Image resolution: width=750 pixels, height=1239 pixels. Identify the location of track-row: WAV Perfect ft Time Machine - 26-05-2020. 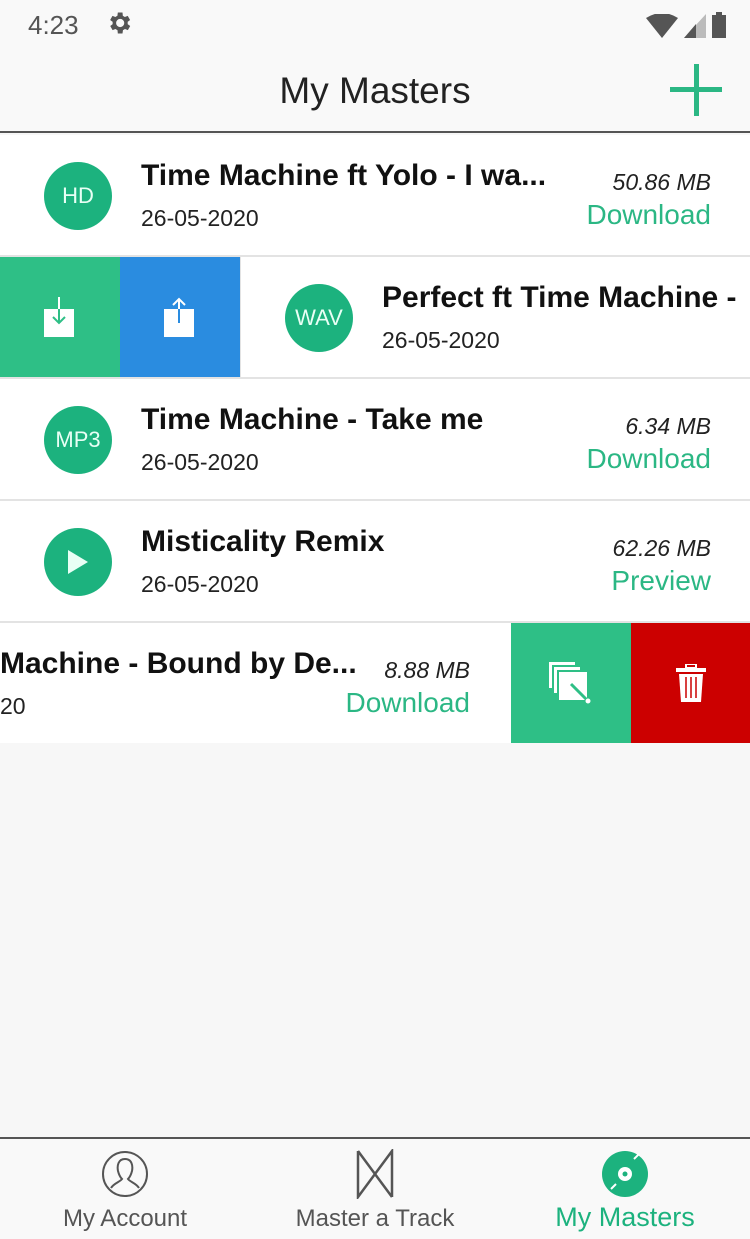
(375, 318).